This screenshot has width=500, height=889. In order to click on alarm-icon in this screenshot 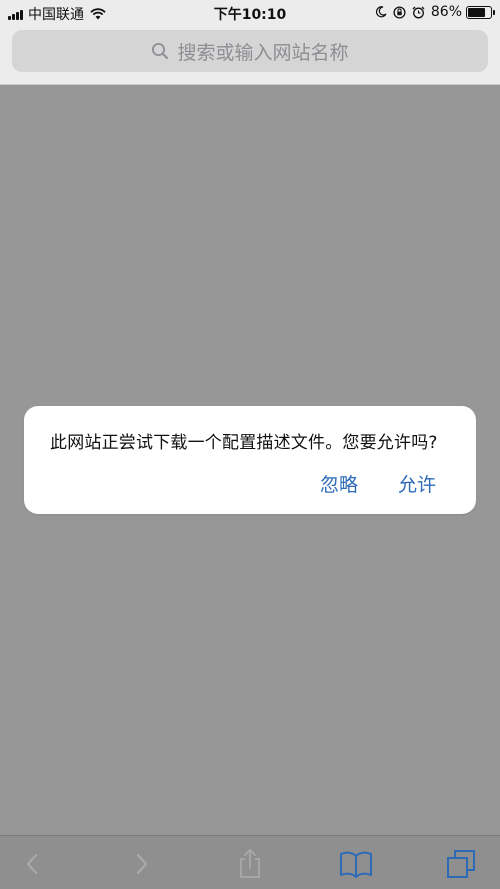, I will do `click(418, 12)`.